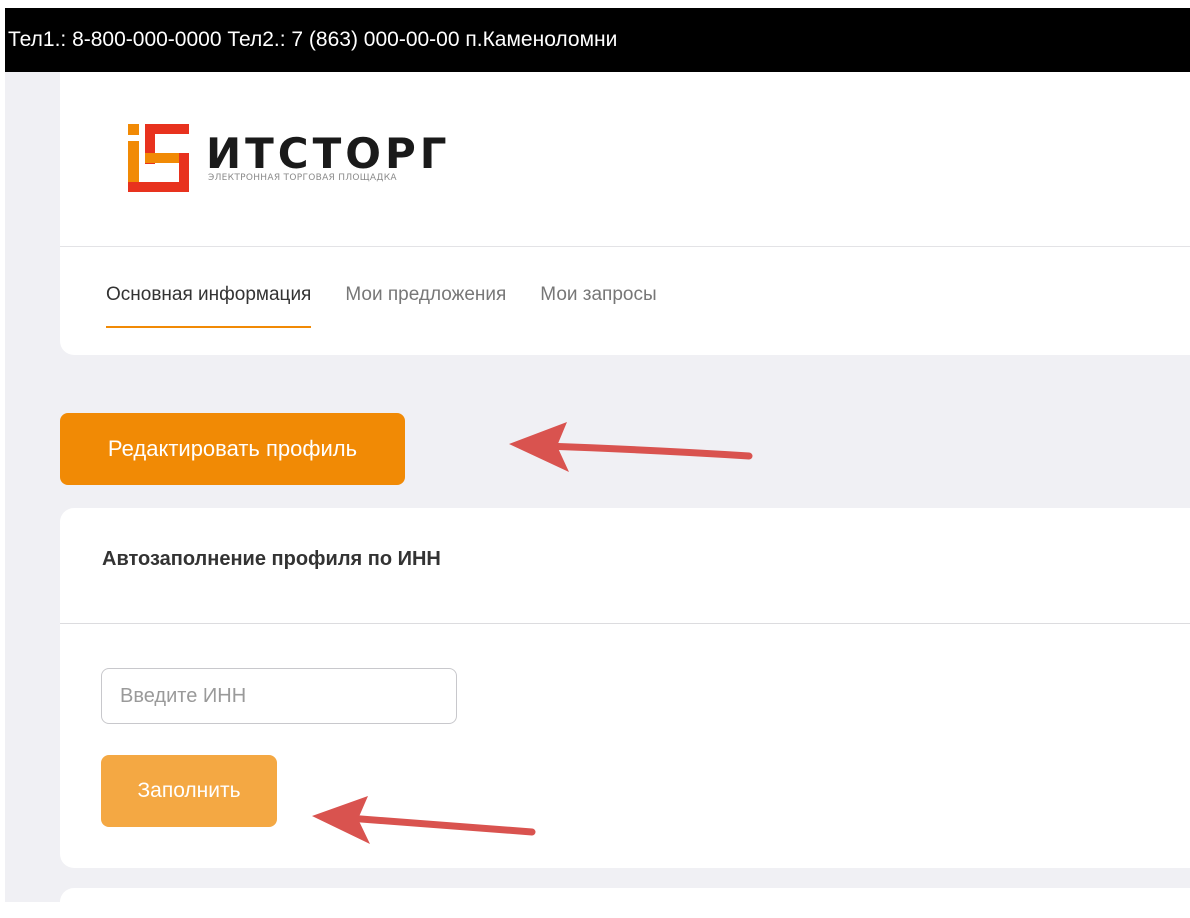  Describe the element at coordinates (598, 306) in the screenshot. I see `tab-my-requests: Мои запросы` at that location.